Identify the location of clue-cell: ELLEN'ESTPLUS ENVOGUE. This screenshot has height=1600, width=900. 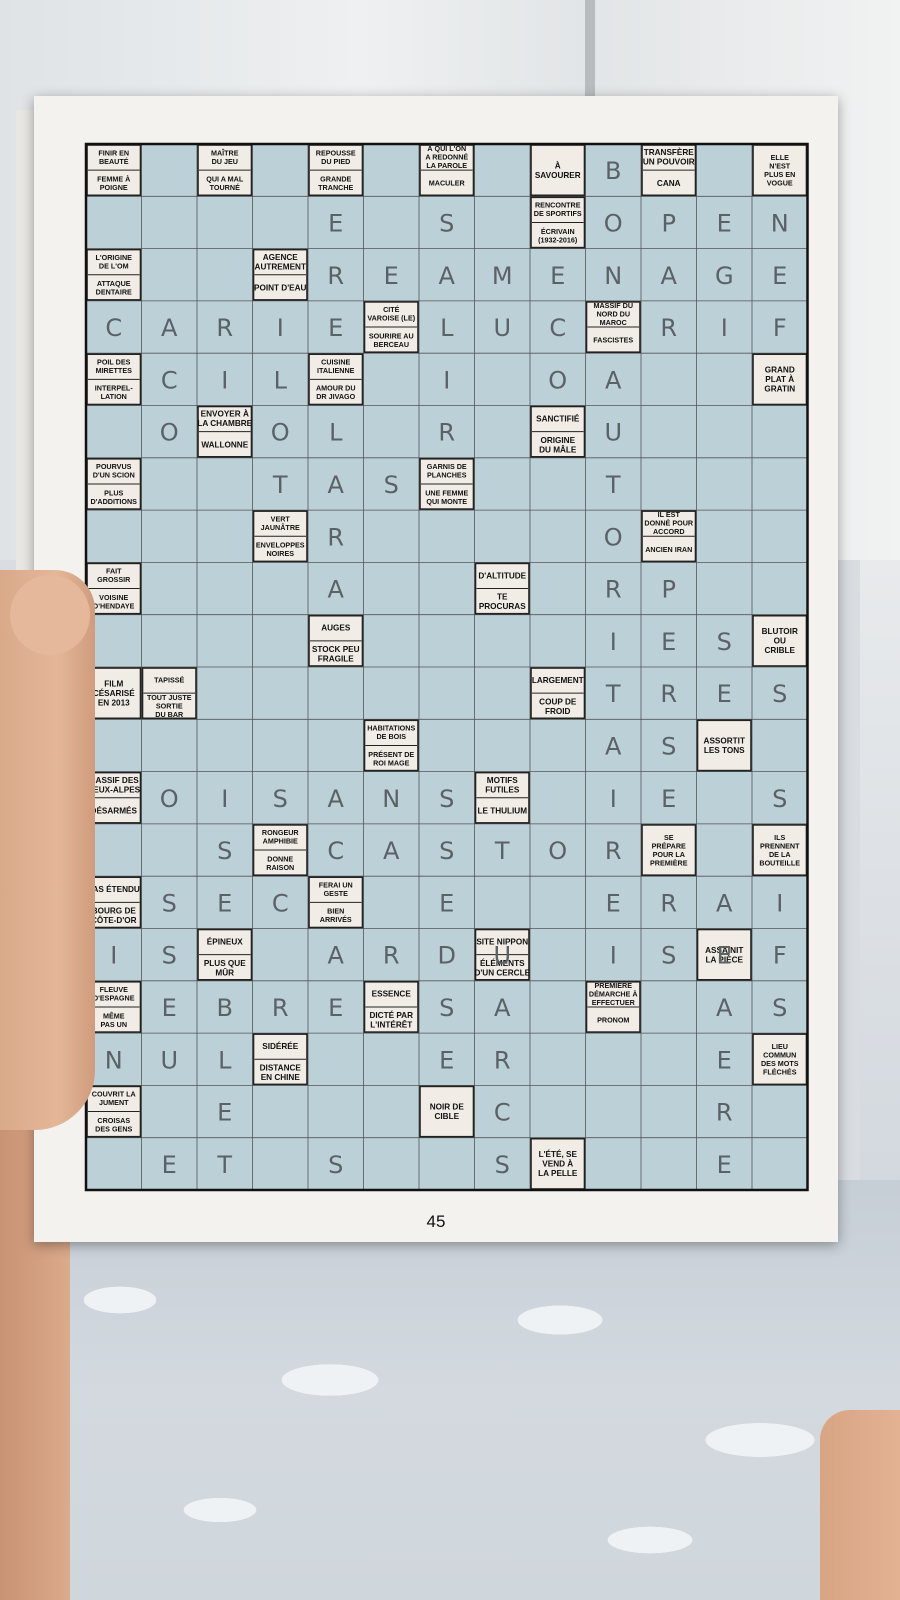
(780, 170).